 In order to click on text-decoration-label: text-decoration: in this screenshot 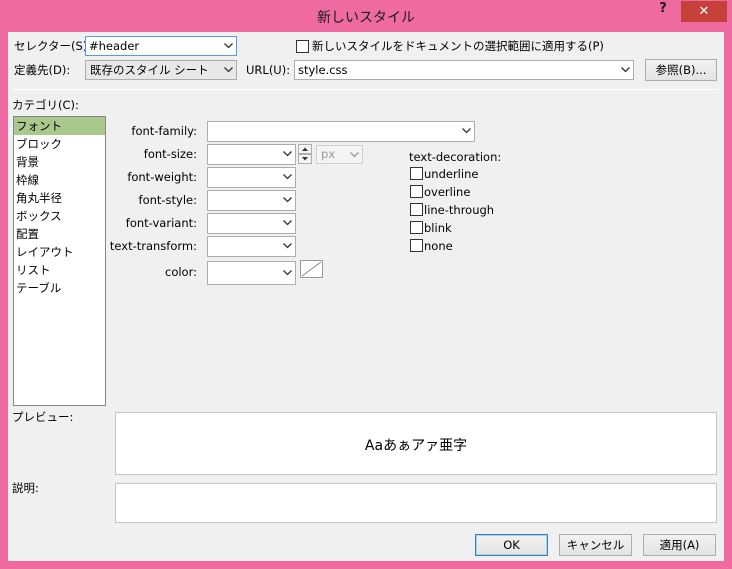, I will do `click(455, 157)`.